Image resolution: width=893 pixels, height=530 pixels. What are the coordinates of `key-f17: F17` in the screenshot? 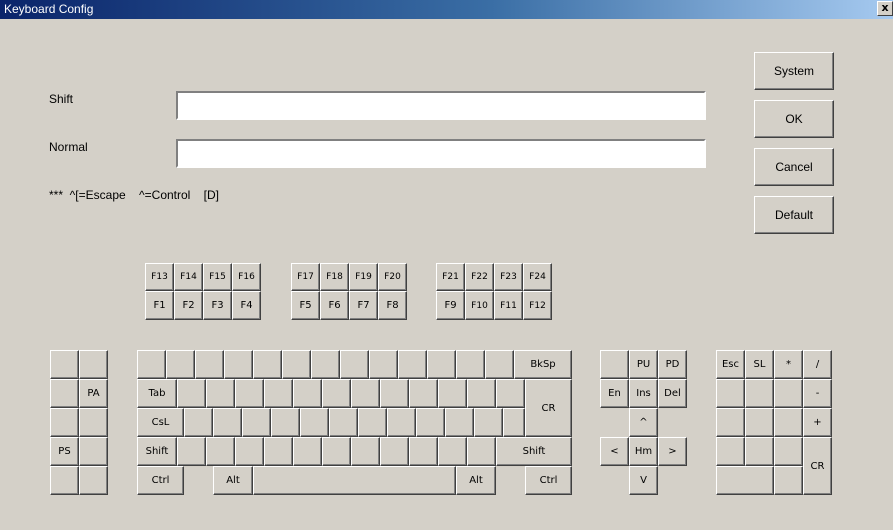 It's located at (305, 277).